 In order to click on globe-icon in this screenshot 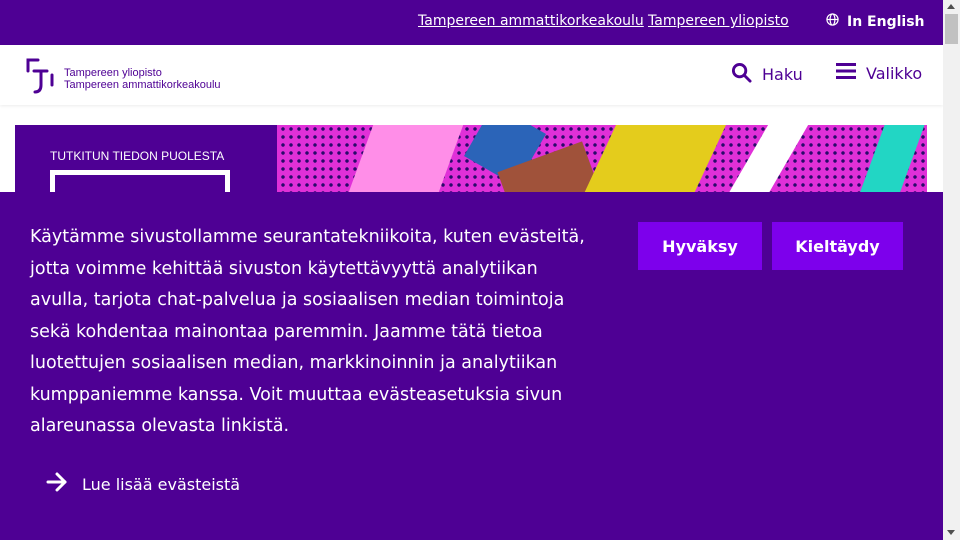, I will do `click(832, 21)`.